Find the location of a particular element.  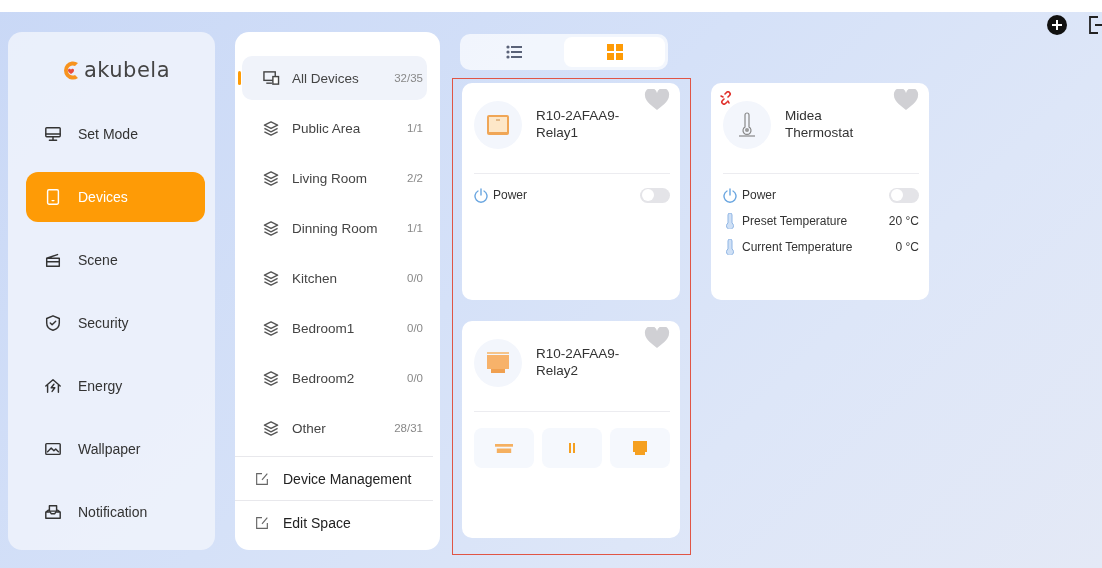

nav-item: Energy is located at coordinates (115, 386).